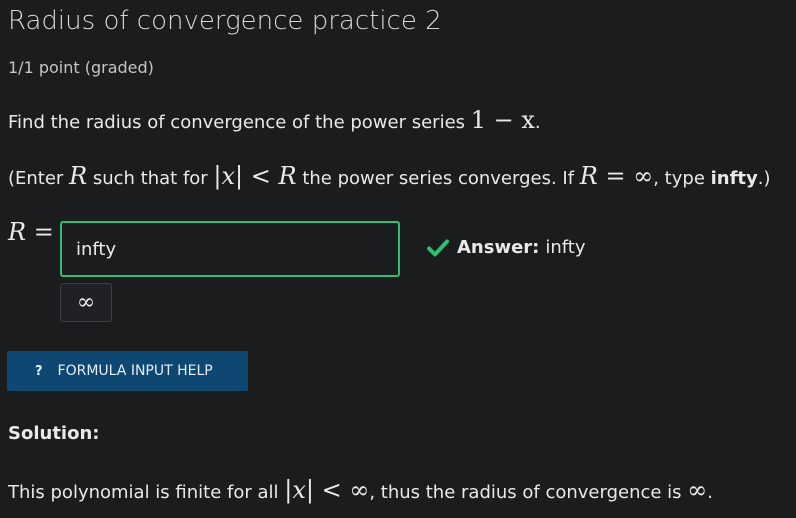  What do you see at coordinates (54, 433) in the screenshot?
I see `solution-heading: Solution:` at bounding box center [54, 433].